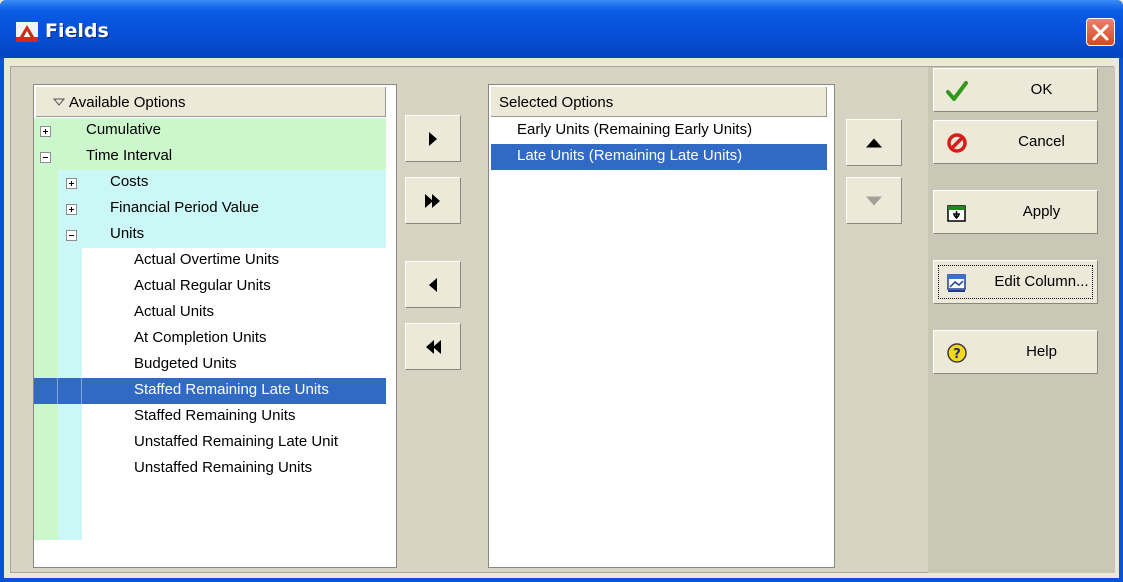 The image size is (1123, 582). Describe the element at coordinates (957, 143) in the screenshot. I see `cancel-icon` at that location.